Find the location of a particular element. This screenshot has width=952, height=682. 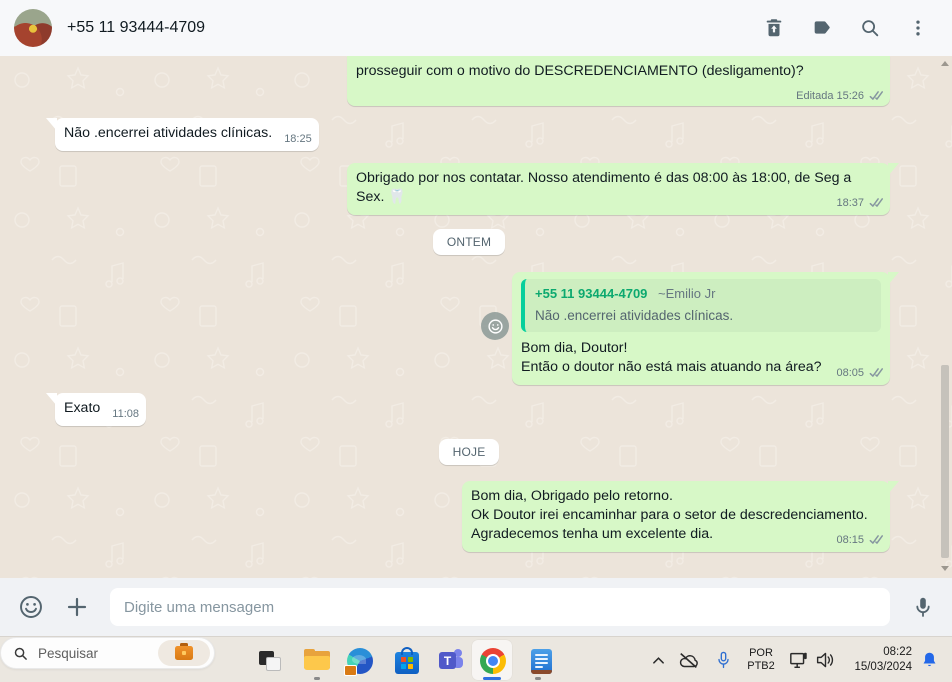

taskbar-search-box is located at coordinates (107, 653).